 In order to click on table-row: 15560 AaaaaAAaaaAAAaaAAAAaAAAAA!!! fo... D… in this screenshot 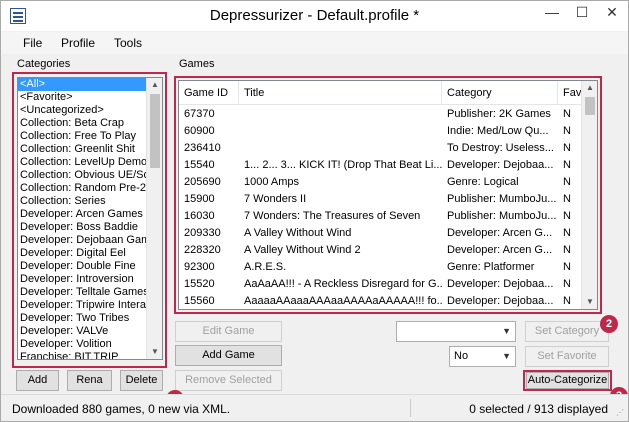, I will do `click(381, 301)`.